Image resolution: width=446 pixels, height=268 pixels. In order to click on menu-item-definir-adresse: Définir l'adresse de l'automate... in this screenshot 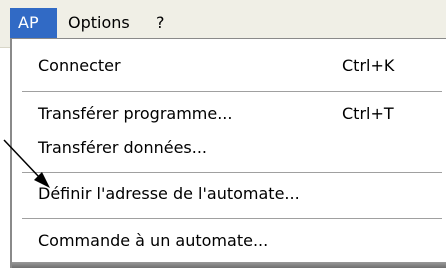, I will do `click(227, 194)`.